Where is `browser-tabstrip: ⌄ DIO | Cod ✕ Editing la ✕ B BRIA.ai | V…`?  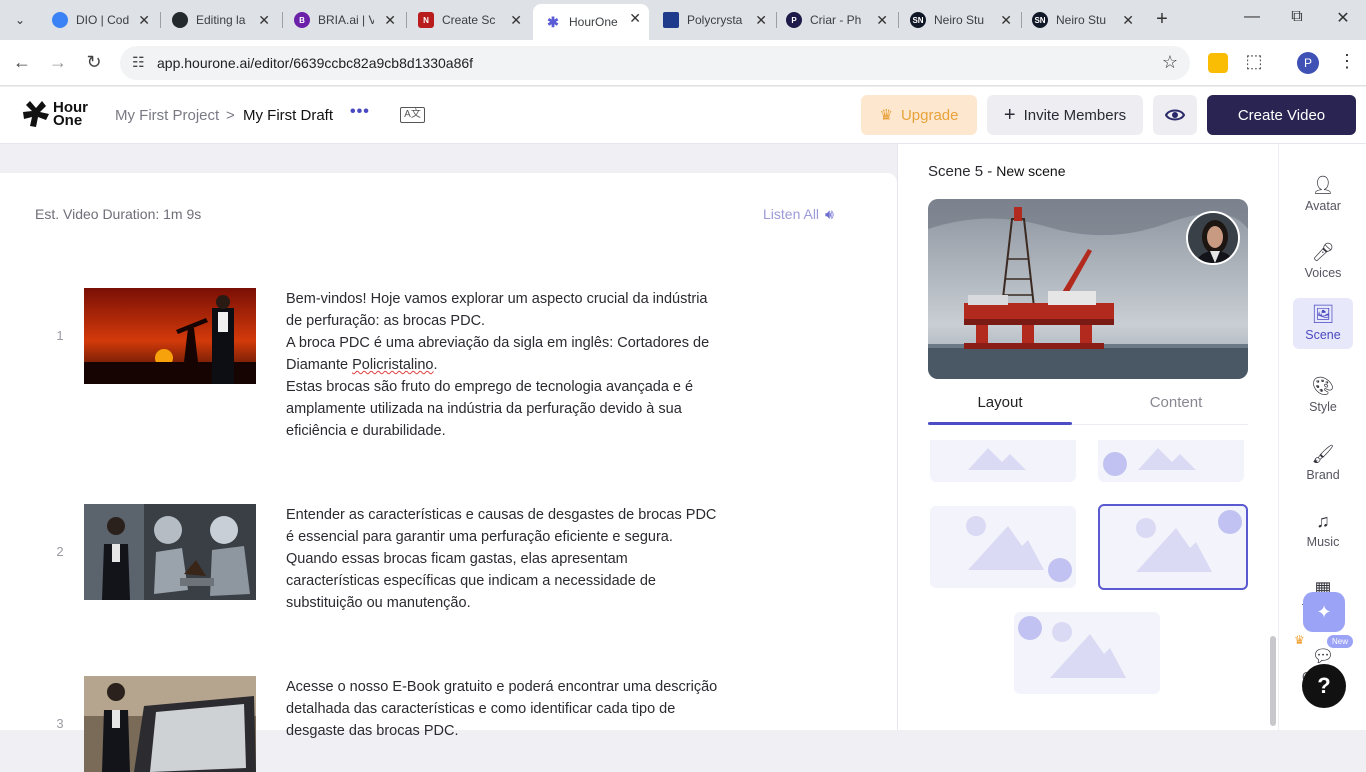 browser-tabstrip: ⌄ DIO | Cod ✕ Editing la ✕ B BRIA.ai | V… is located at coordinates (683, 20).